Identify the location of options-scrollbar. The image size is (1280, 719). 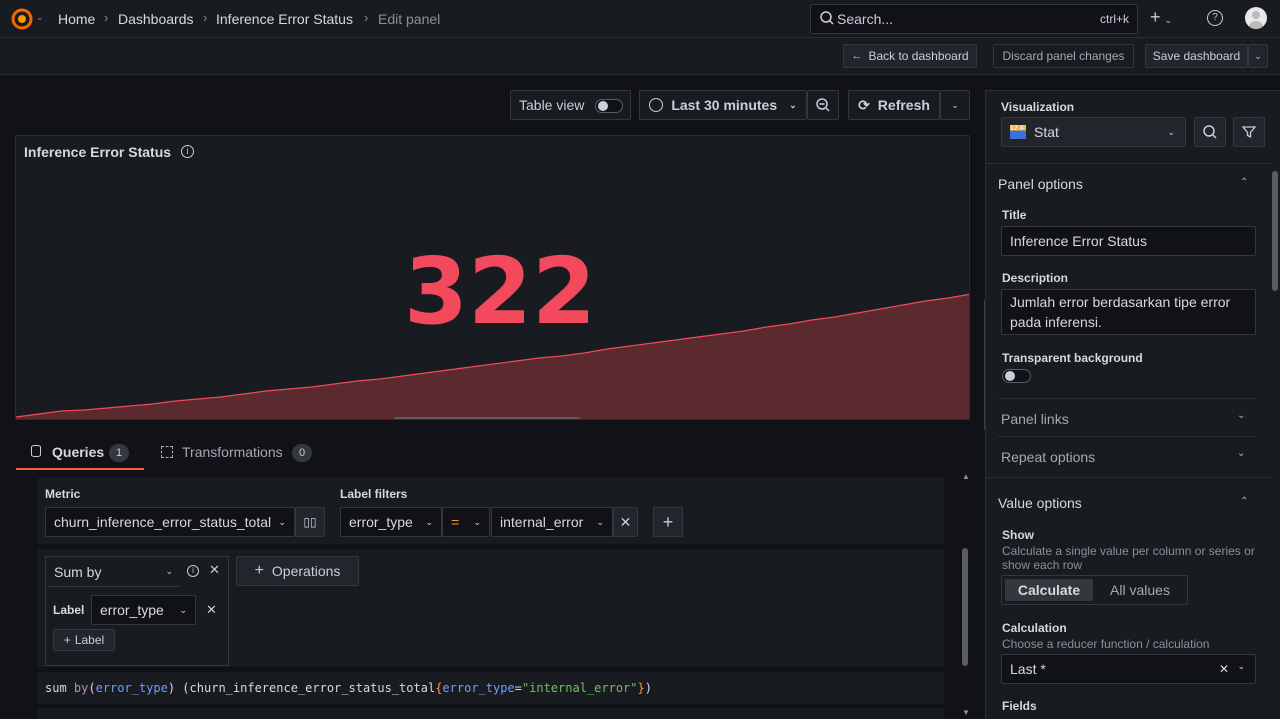
(1275, 231).